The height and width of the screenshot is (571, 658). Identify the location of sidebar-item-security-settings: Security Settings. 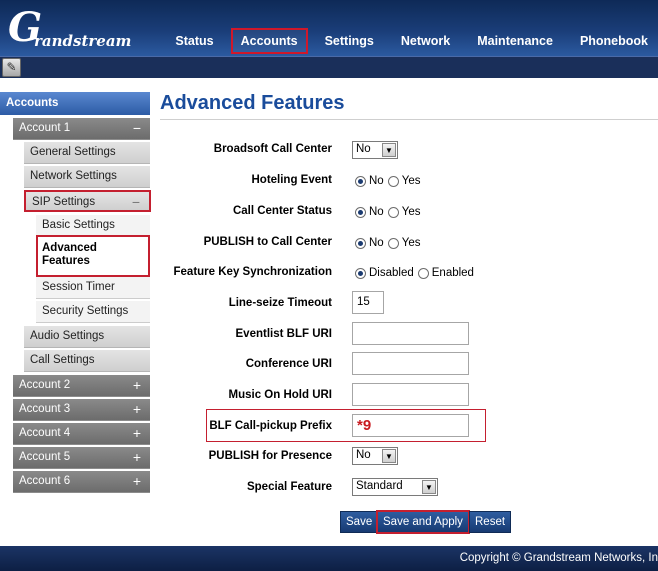
(93, 312).